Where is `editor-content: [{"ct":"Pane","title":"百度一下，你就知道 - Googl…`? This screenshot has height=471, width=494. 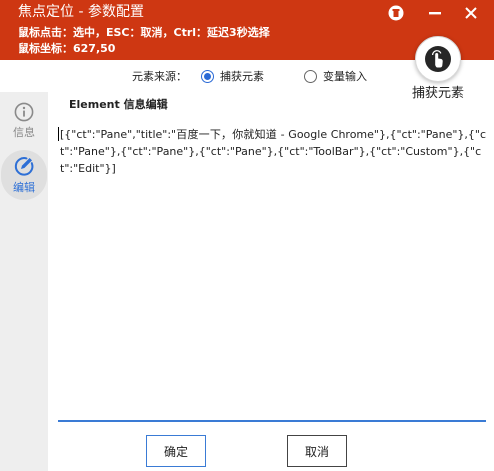
editor-content: [{"ct":"Pane","title":"百度一下，你就知道 - Googl… is located at coordinates (273, 151).